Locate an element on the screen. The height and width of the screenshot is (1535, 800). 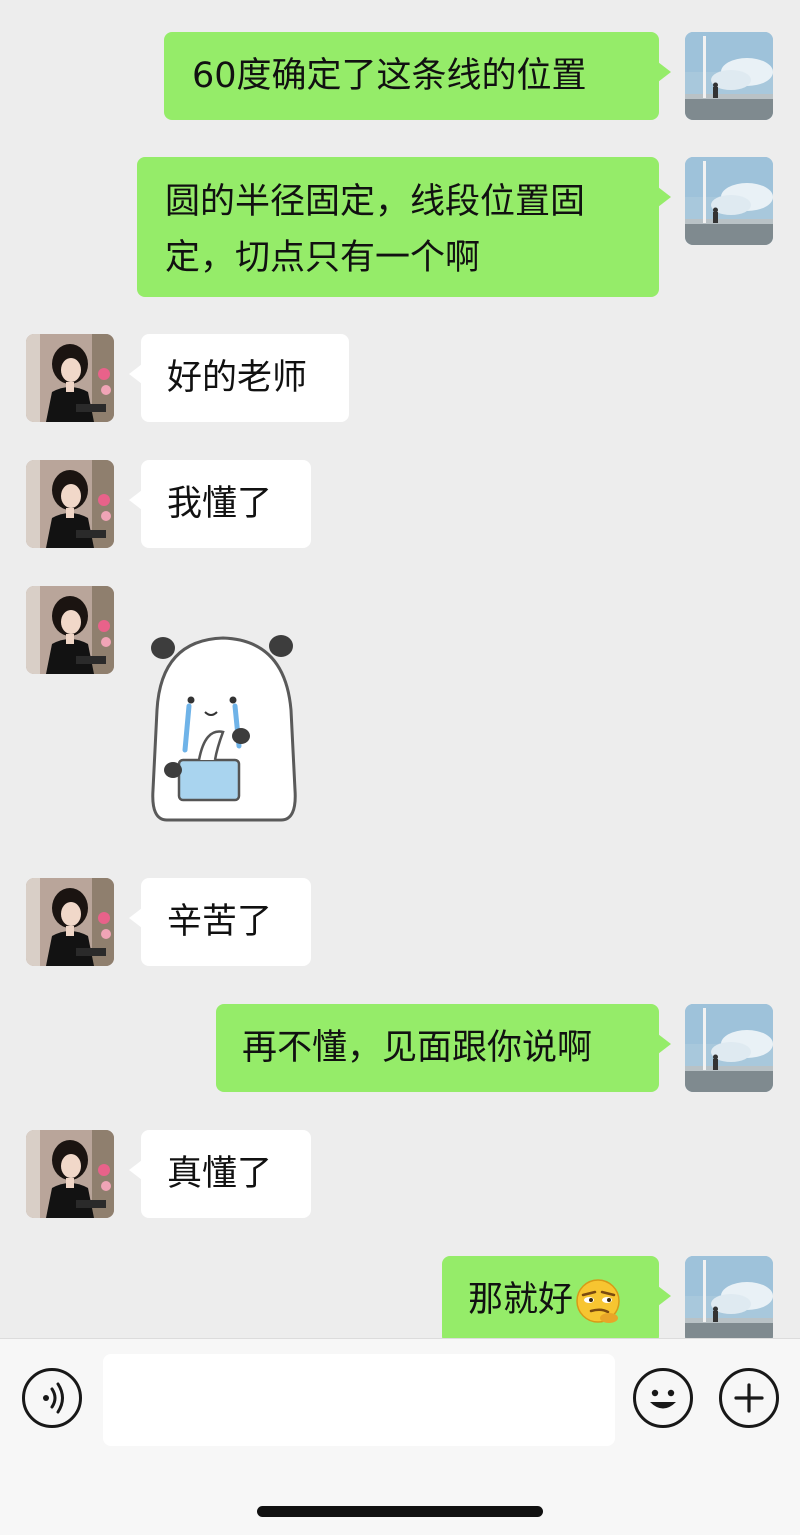
emoji-button is located at coordinates (663, 1398).